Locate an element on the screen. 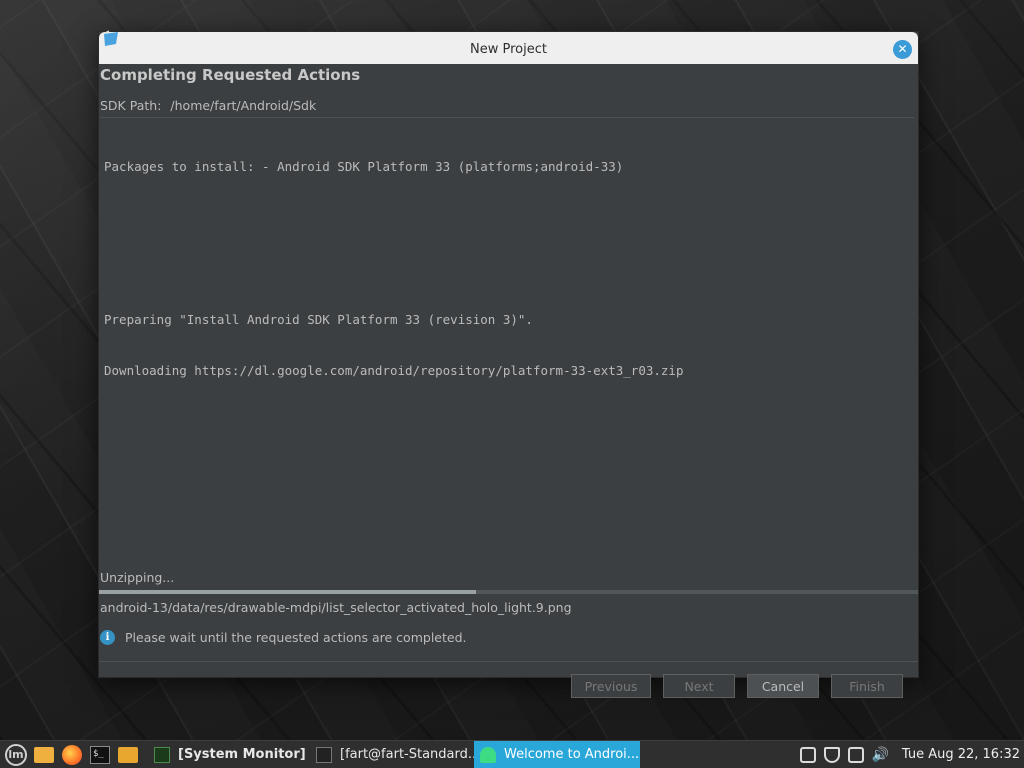 The width and height of the screenshot is (1024, 768). folder-icon is located at coordinates (44, 754).